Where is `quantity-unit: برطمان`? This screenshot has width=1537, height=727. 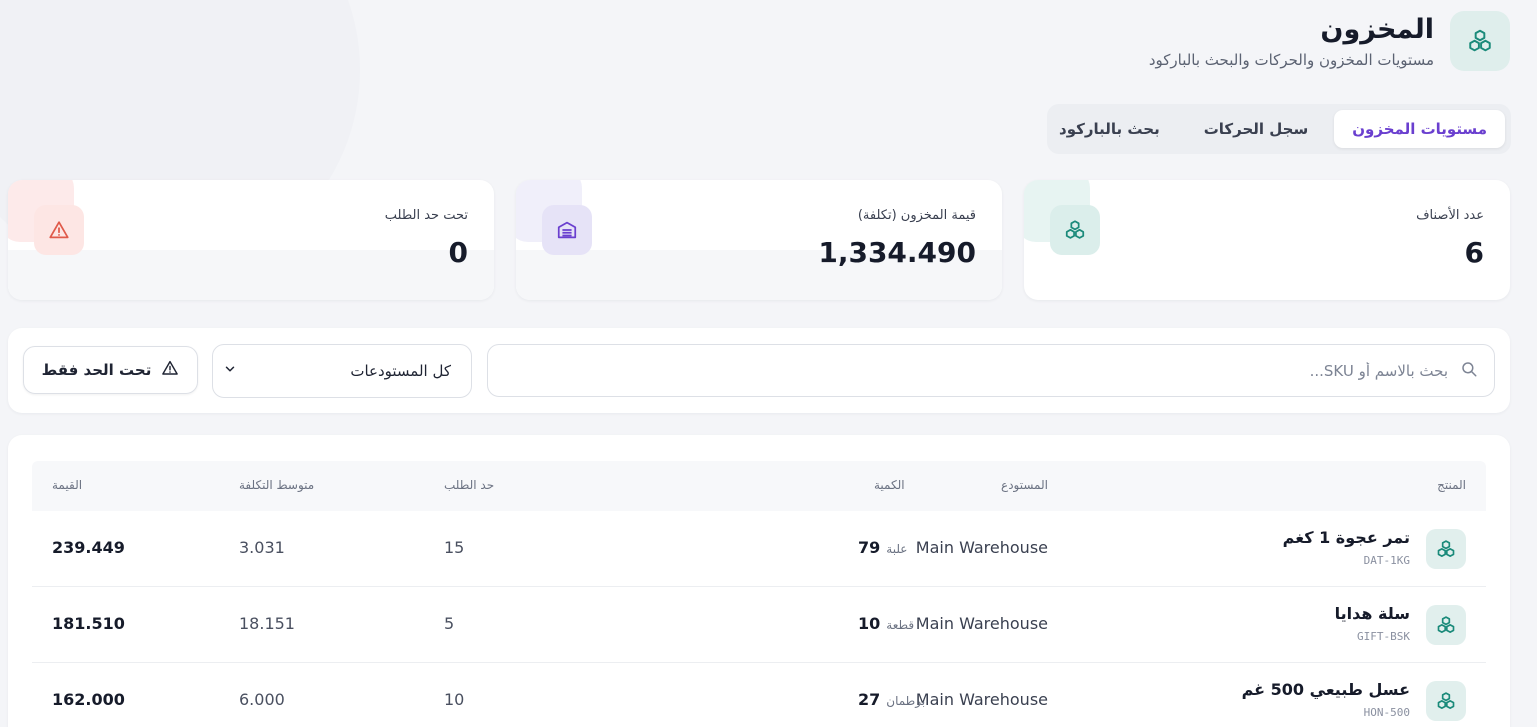
quantity-unit: برطمان is located at coordinates (906, 701).